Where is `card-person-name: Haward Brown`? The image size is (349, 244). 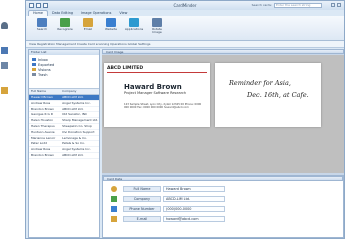 card-person-name: Haward Brown is located at coordinates (153, 87).